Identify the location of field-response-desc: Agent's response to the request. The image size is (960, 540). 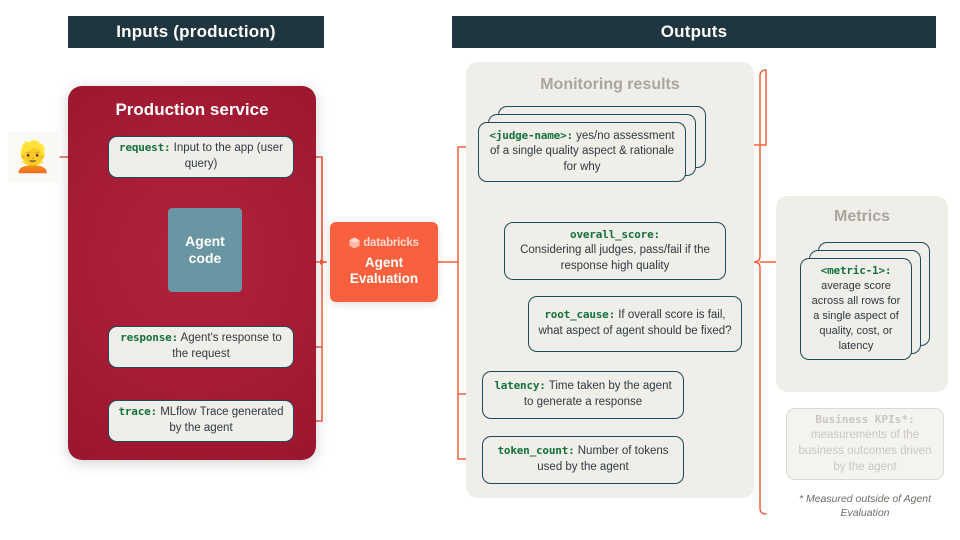
(227, 346).